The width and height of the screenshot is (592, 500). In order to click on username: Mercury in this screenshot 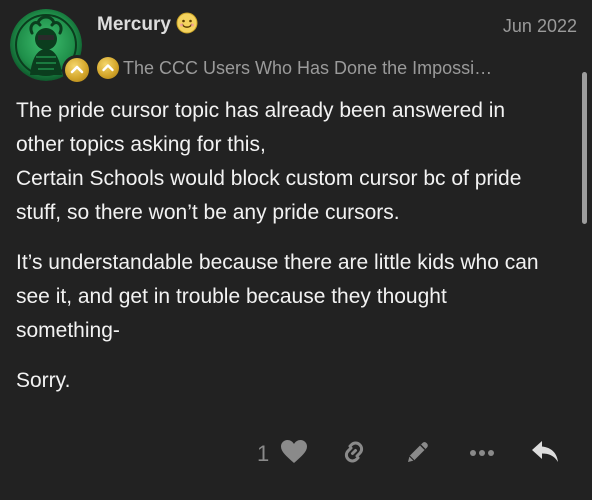, I will do `click(134, 25)`.